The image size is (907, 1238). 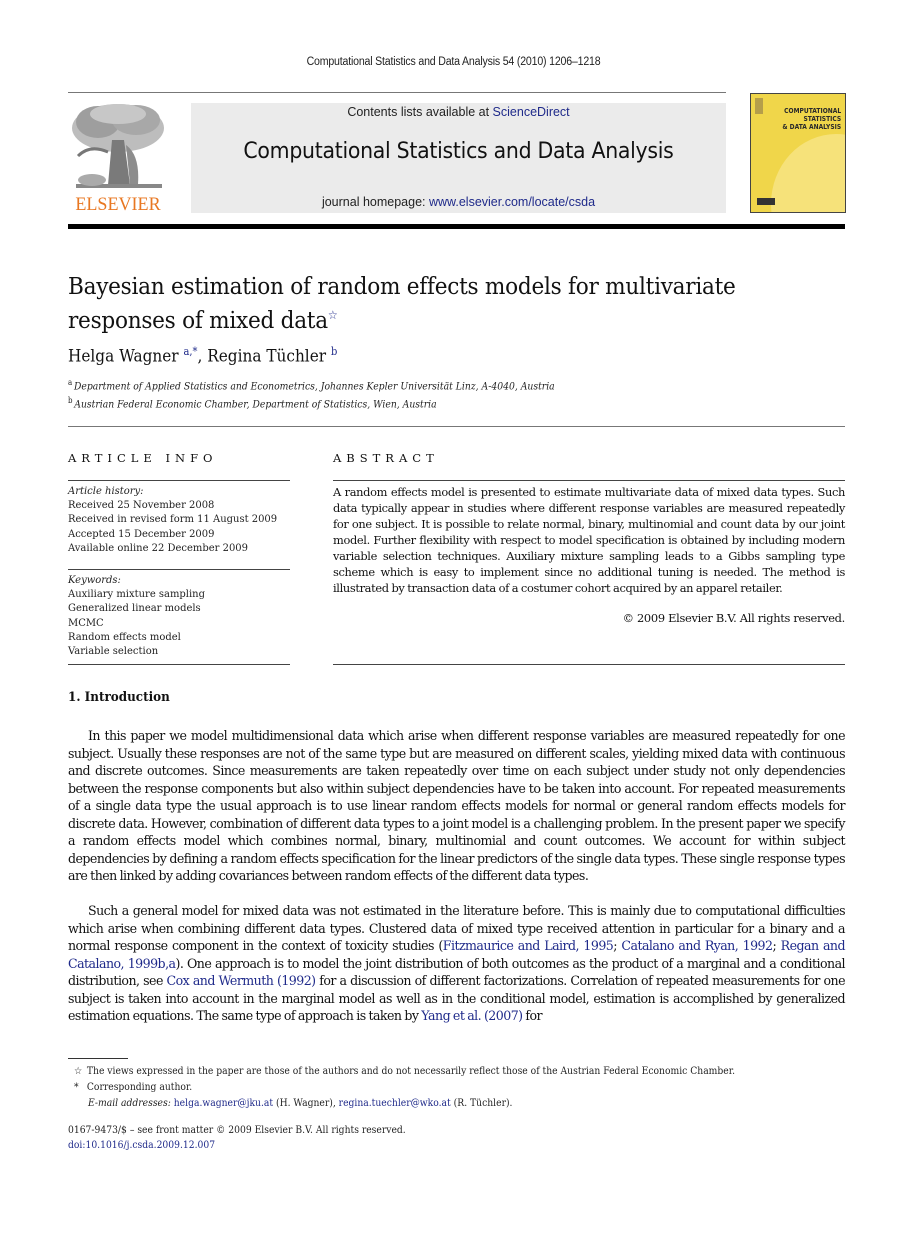 I want to click on cover-stamp-icon, so click(x=759, y=106).